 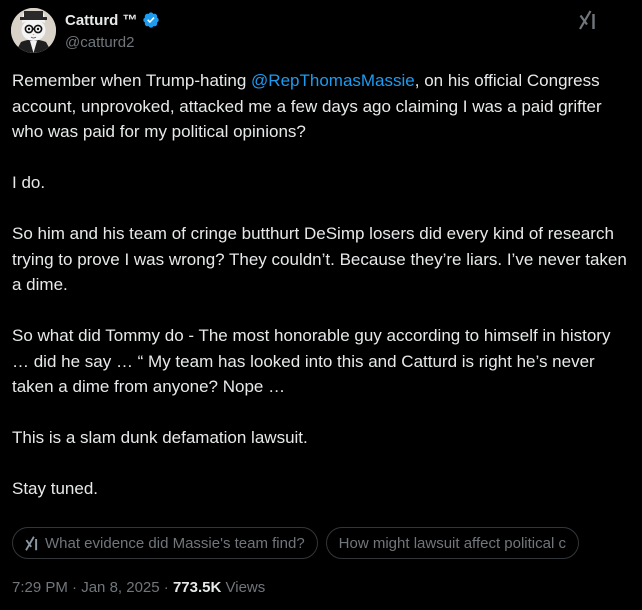 What do you see at coordinates (197, 587) in the screenshot?
I see `views-count: 773.5K` at bounding box center [197, 587].